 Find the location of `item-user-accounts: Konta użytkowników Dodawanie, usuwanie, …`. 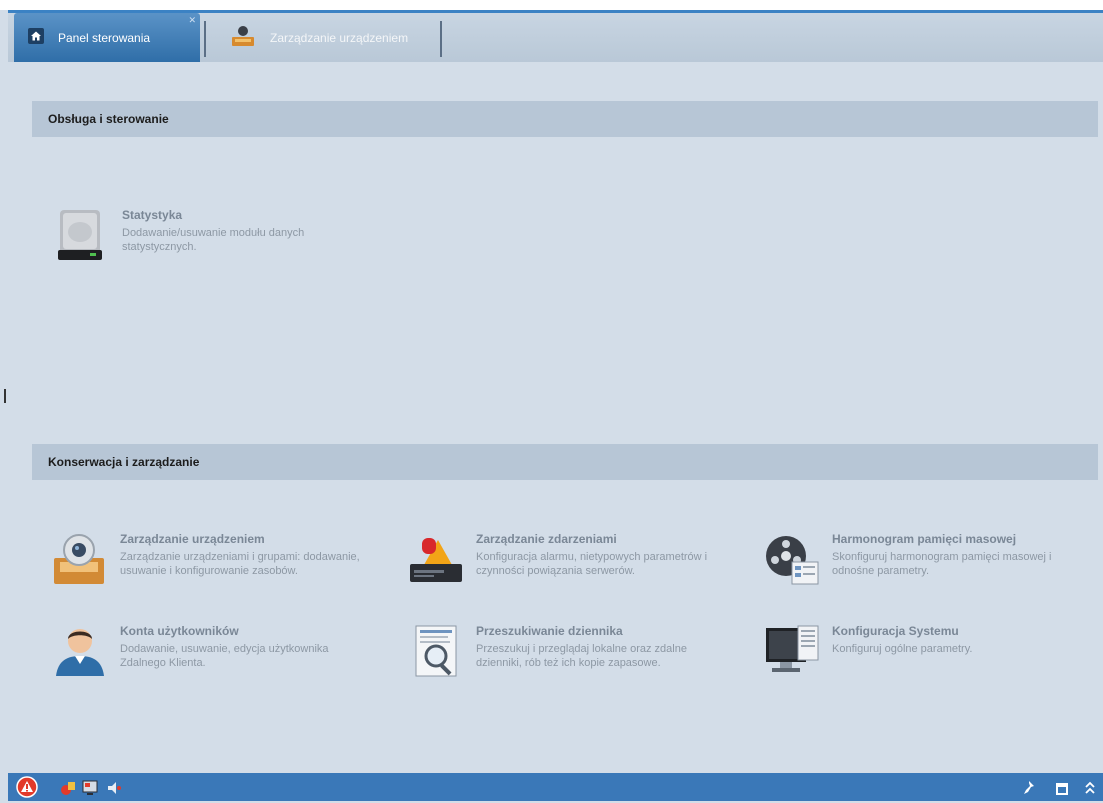

item-user-accounts: Konta użytkowników Dodawanie, usuwanie, … is located at coordinates (206, 652).